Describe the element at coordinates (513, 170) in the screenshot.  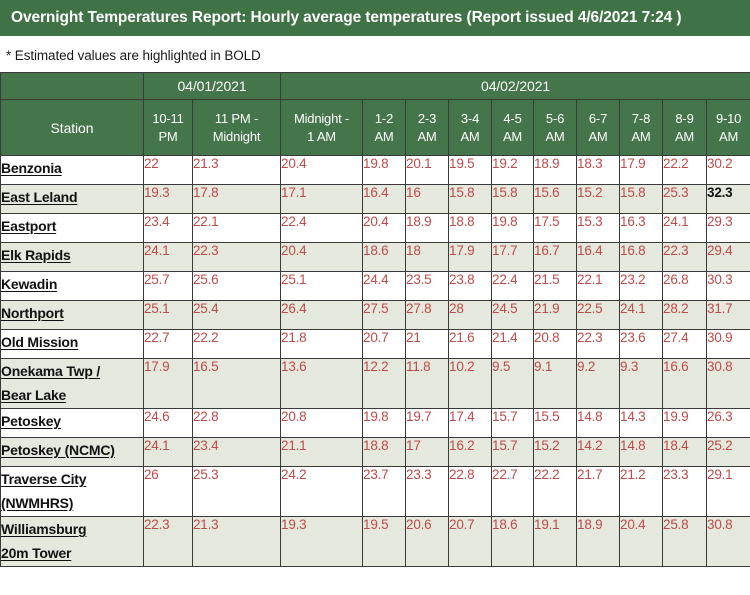
I see `temperature-cell: 19.2` at that location.